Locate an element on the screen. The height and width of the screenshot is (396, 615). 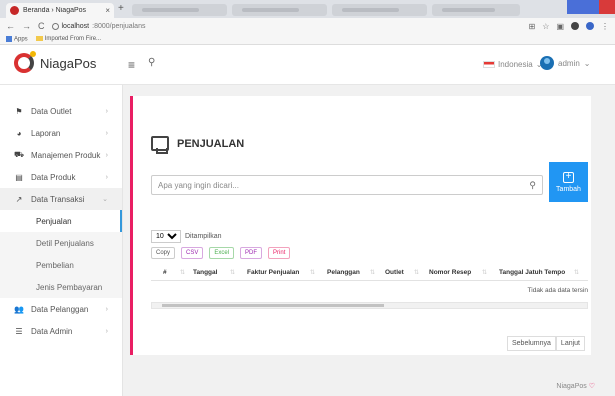
search-input is located at coordinates (344, 185).